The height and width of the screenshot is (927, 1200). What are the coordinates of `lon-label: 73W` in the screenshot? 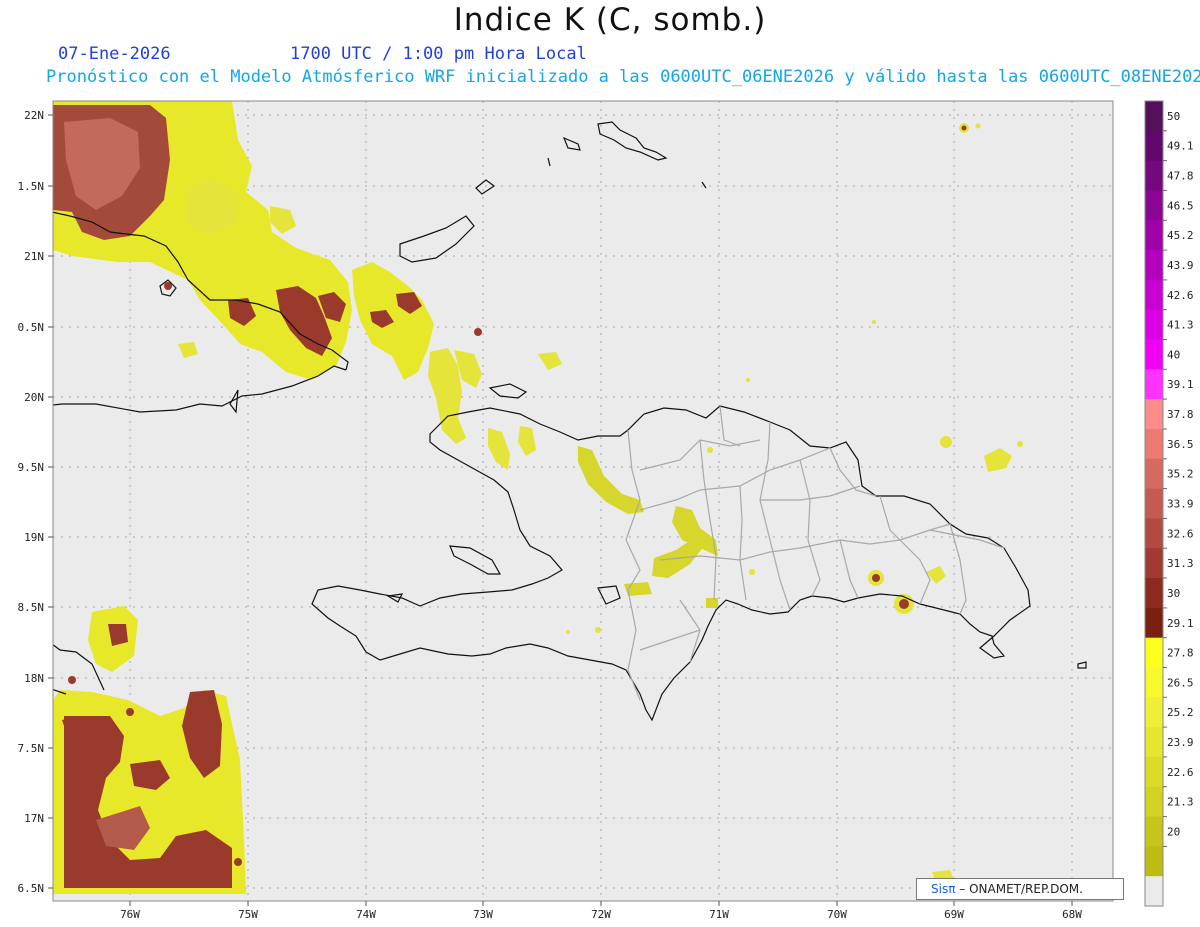 It's located at (483, 914).